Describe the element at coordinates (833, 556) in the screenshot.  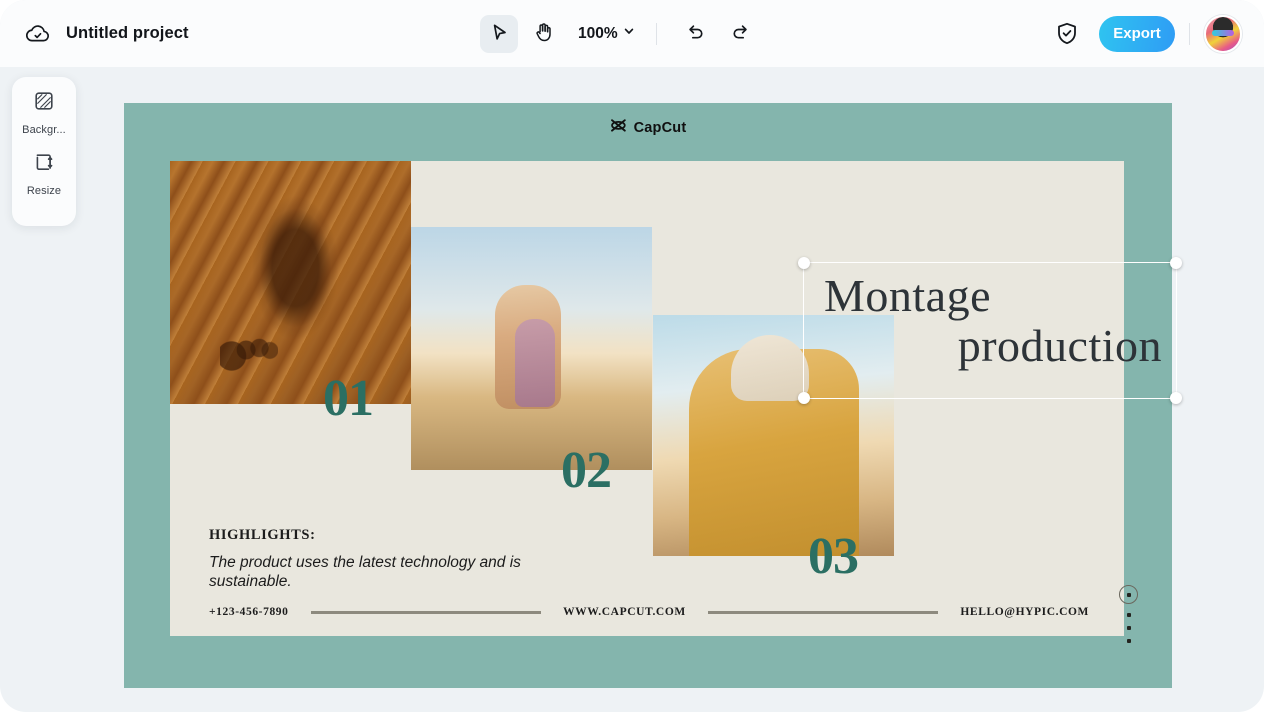
I see `photo-number-03: 03` at that location.